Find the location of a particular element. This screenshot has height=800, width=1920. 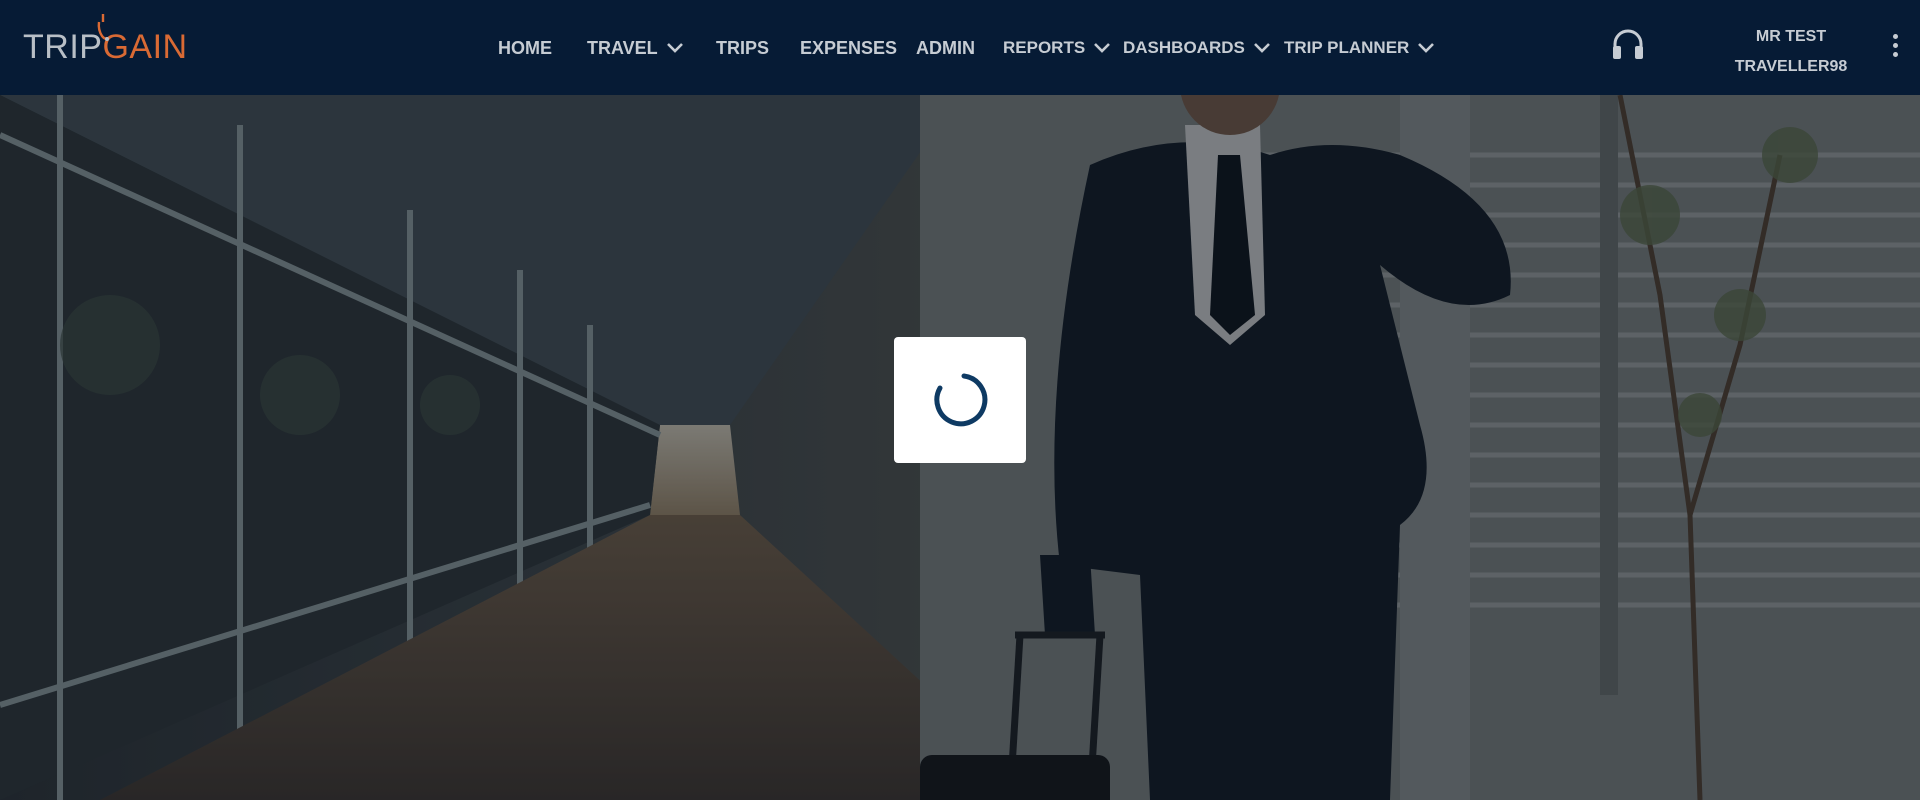

user-menu: MR TEST TRAVELLER98 is located at coordinates (1791, 52).